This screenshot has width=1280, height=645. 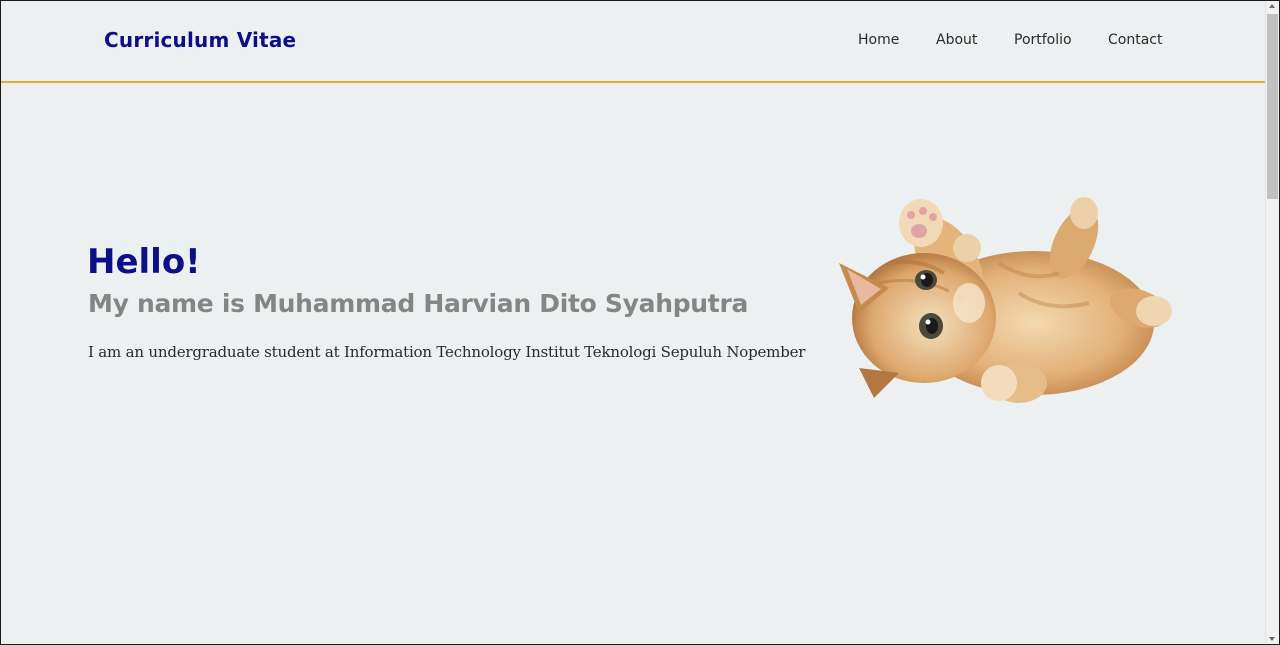 I want to click on scroll-up-icon, so click(x=1272, y=6).